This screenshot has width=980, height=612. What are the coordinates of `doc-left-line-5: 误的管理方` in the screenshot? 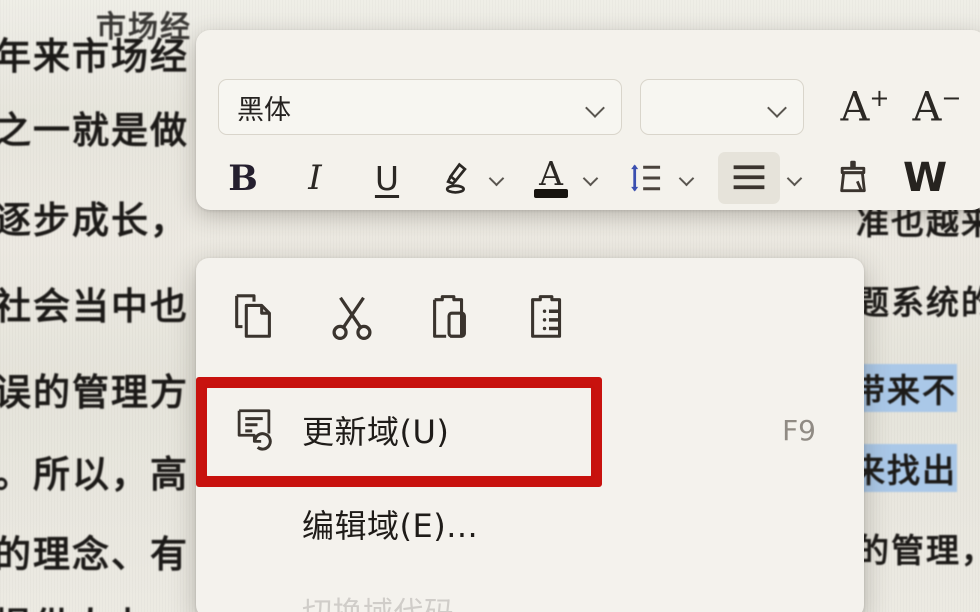 It's located at (94, 392).